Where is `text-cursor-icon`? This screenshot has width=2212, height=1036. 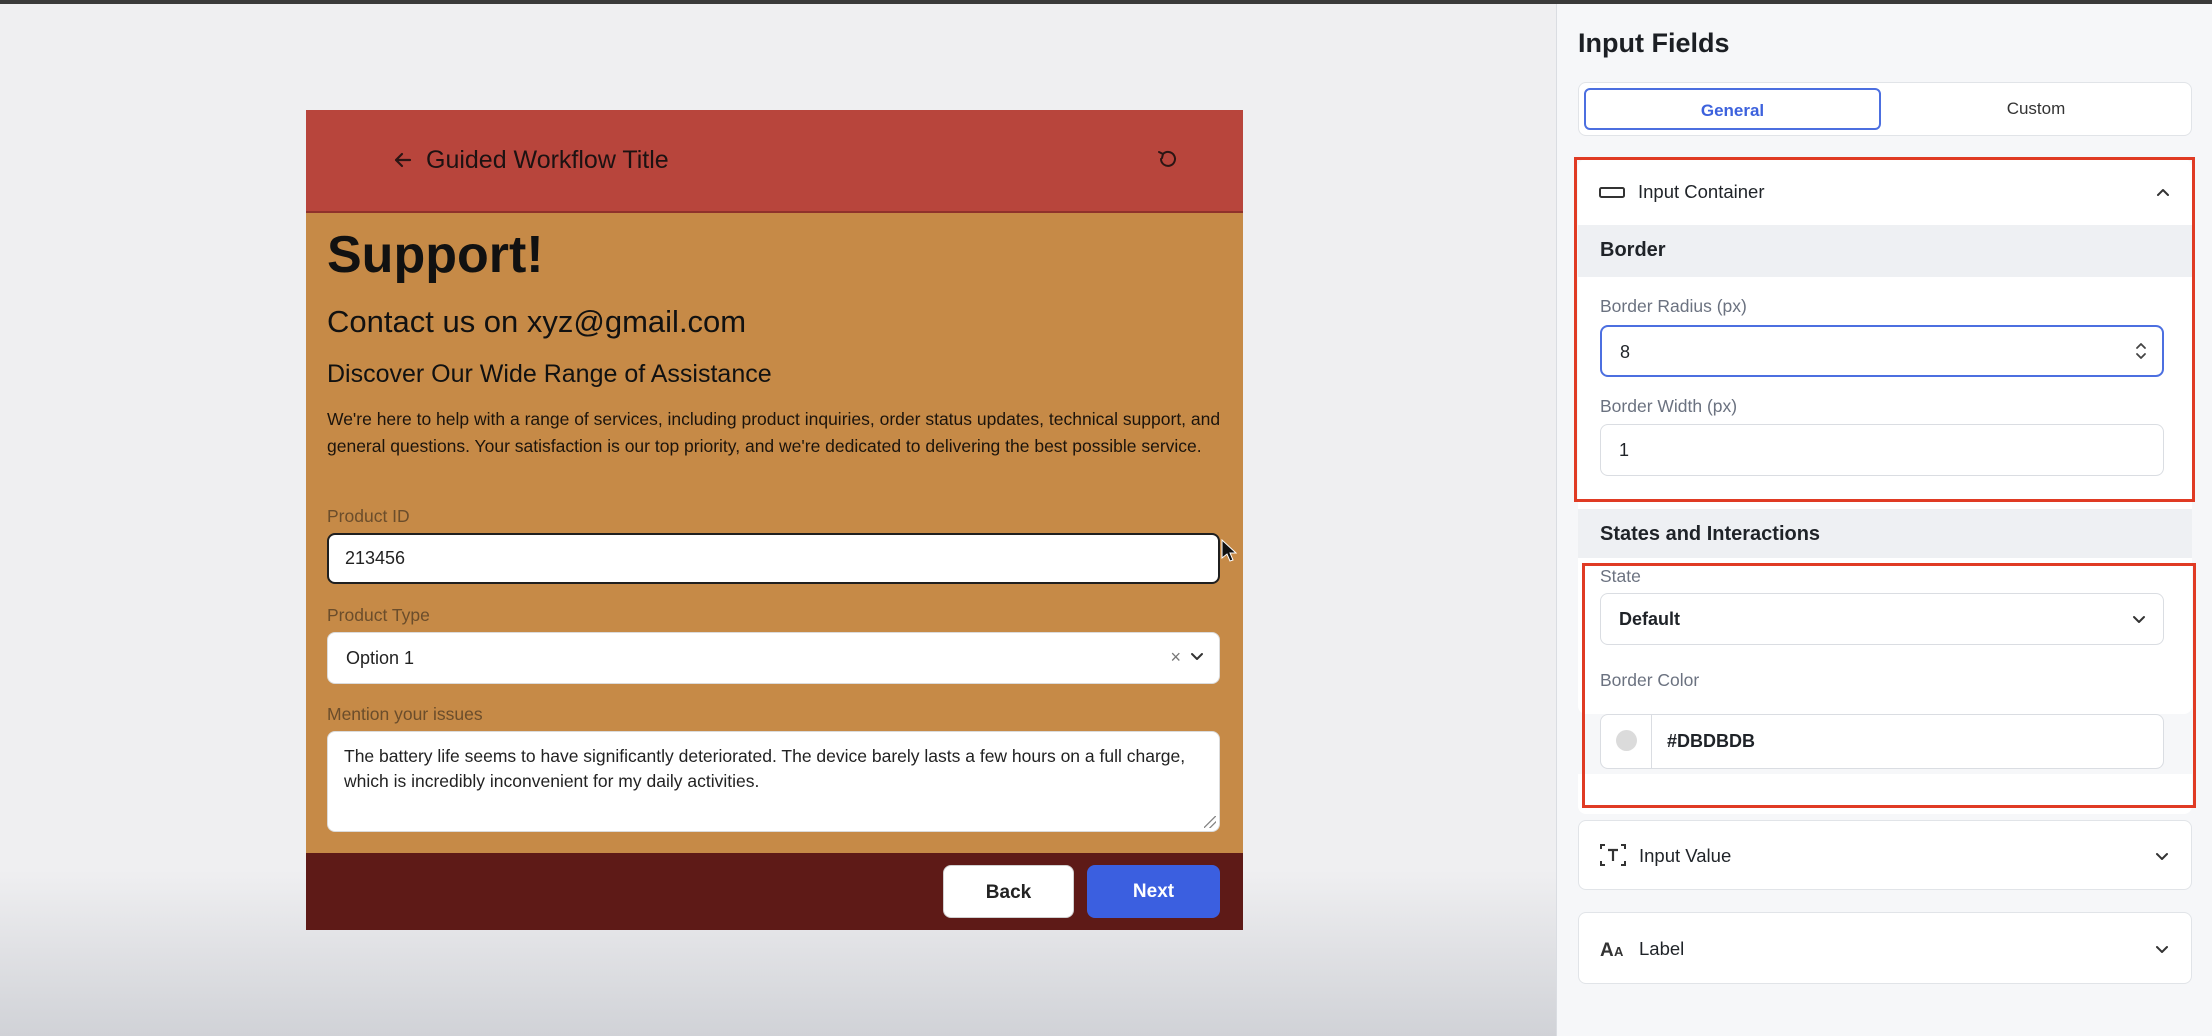 text-cursor-icon is located at coordinates (1613, 855).